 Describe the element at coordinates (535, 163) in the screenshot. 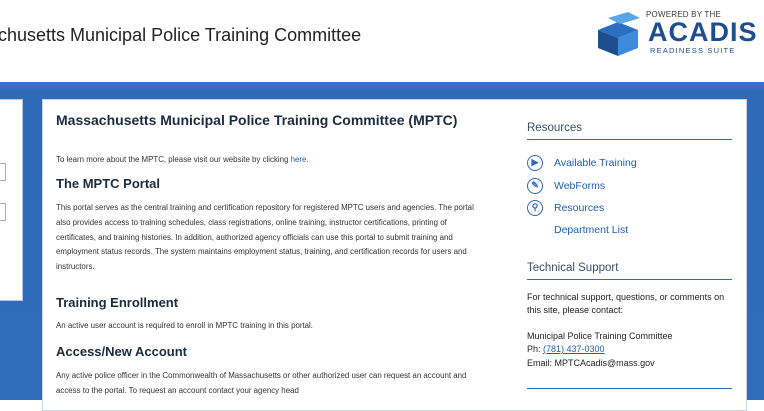

I see `training-icon: ▶` at that location.